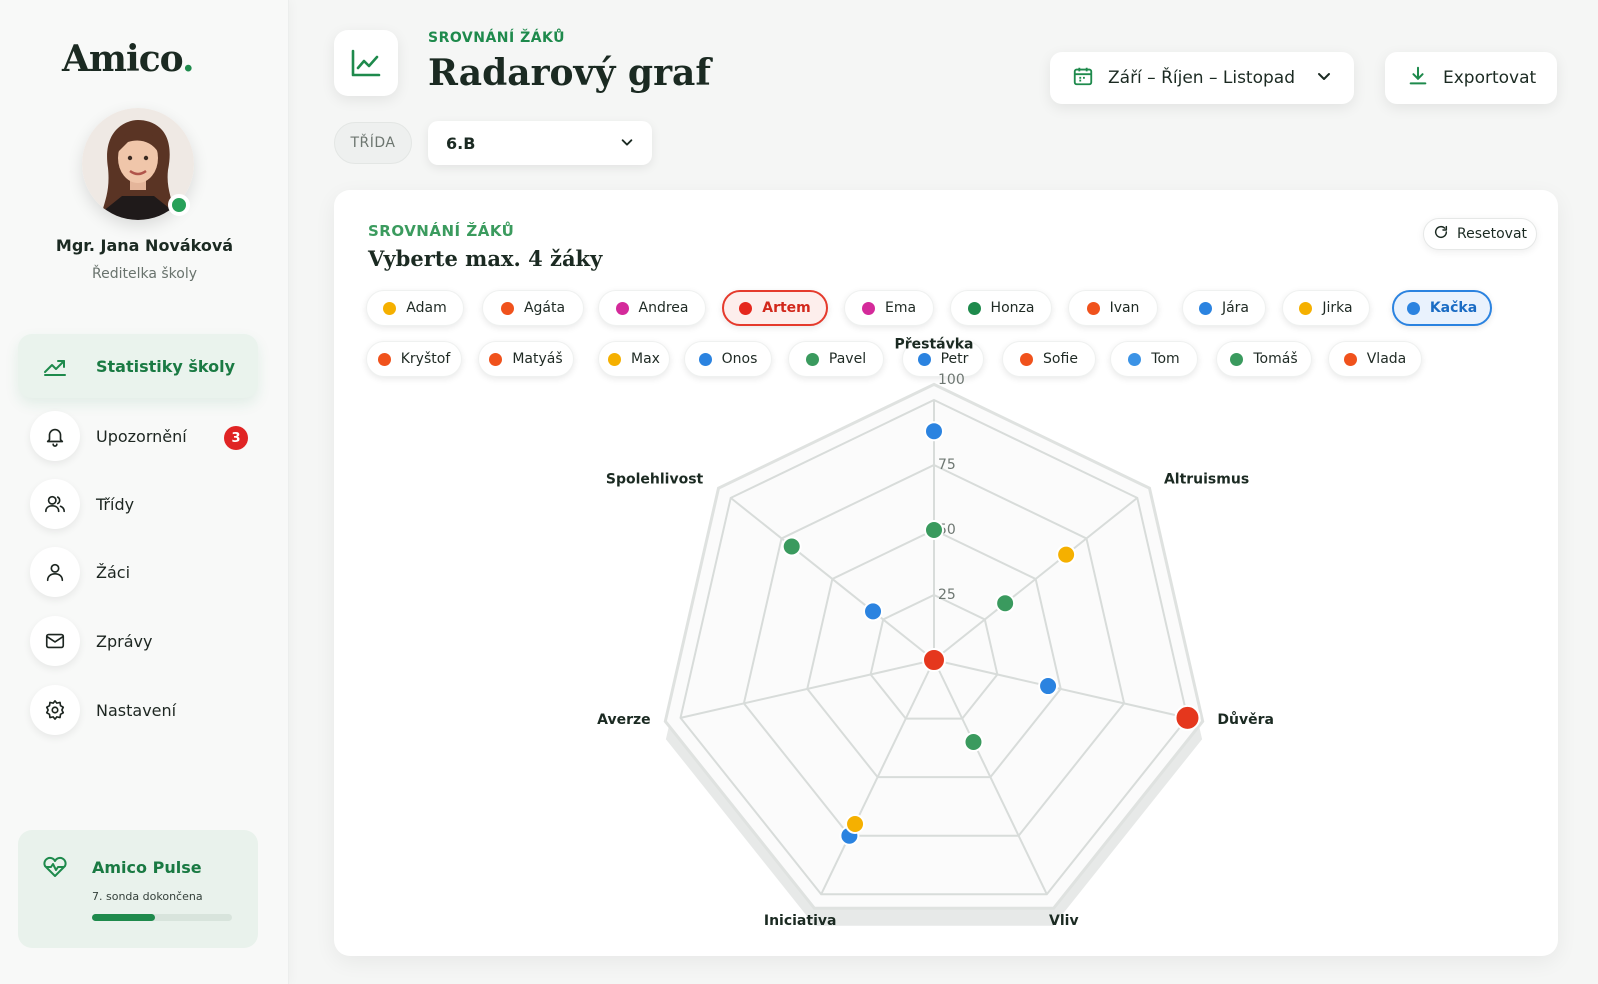 The height and width of the screenshot is (984, 1598). What do you see at coordinates (800, 921) in the screenshot?
I see `radar-axis-label: Iniciativa` at bounding box center [800, 921].